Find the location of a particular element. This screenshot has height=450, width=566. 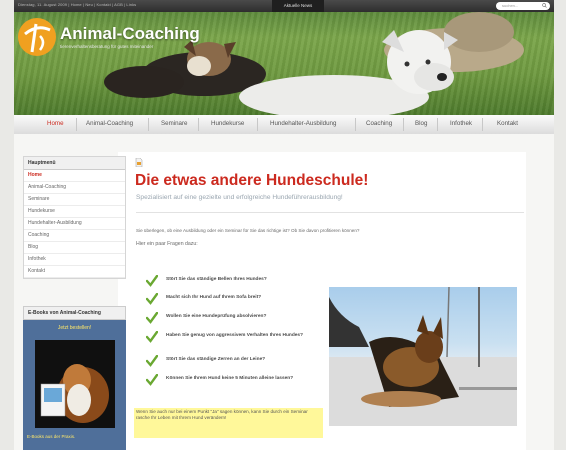

questions-intro: Hier ein paar Fragen dazu: is located at coordinates (167, 244).